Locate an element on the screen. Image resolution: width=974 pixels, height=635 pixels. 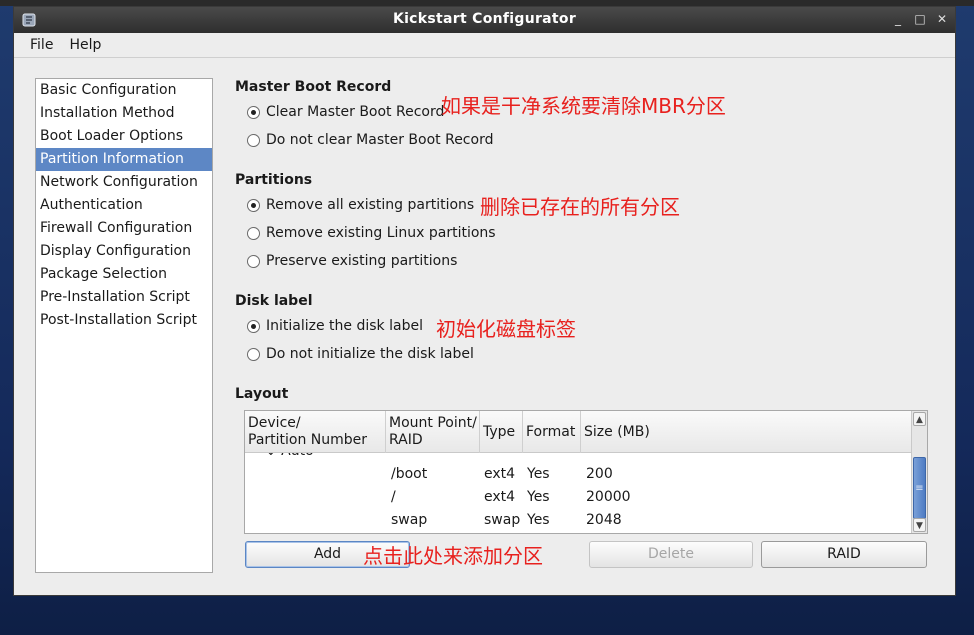
cell-size: 200 is located at coordinates (599, 474).